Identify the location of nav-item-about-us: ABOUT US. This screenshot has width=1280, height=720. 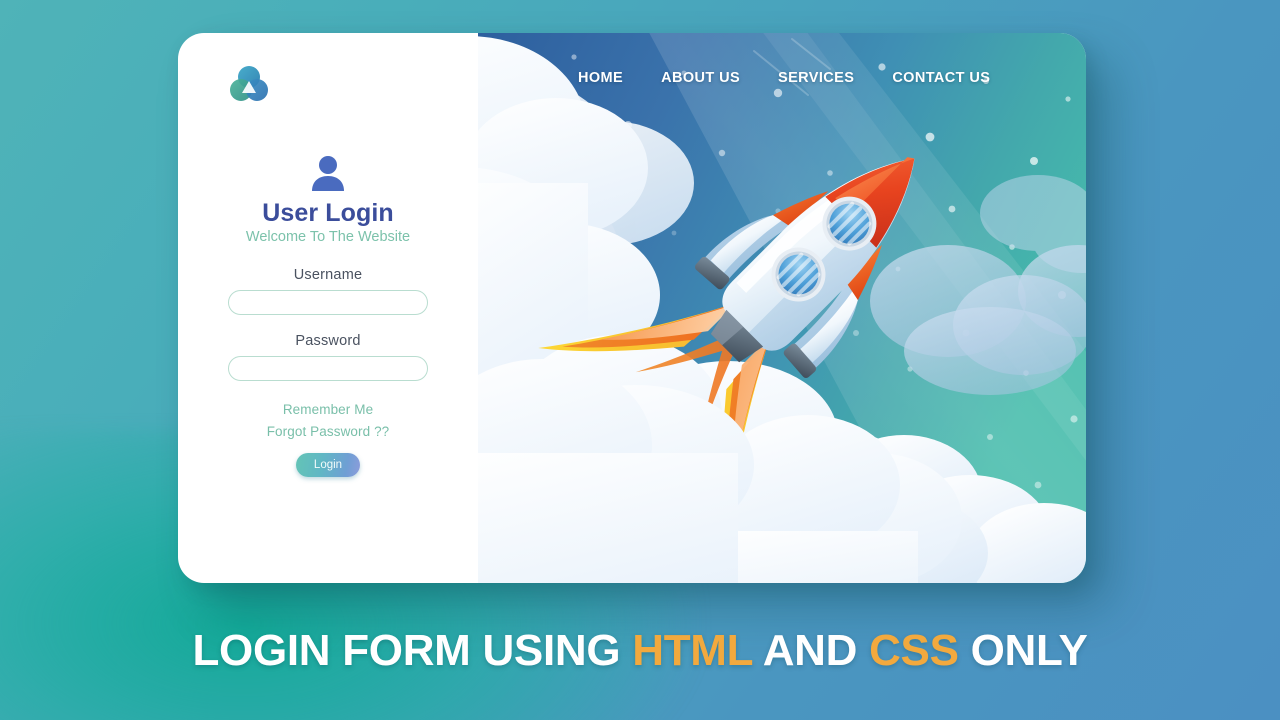
(700, 78).